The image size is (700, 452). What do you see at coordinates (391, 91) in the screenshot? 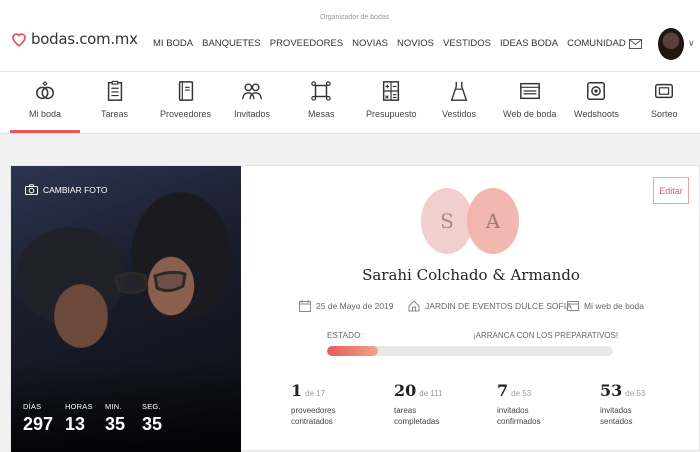
I see `calculator-icon` at bounding box center [391, 91].